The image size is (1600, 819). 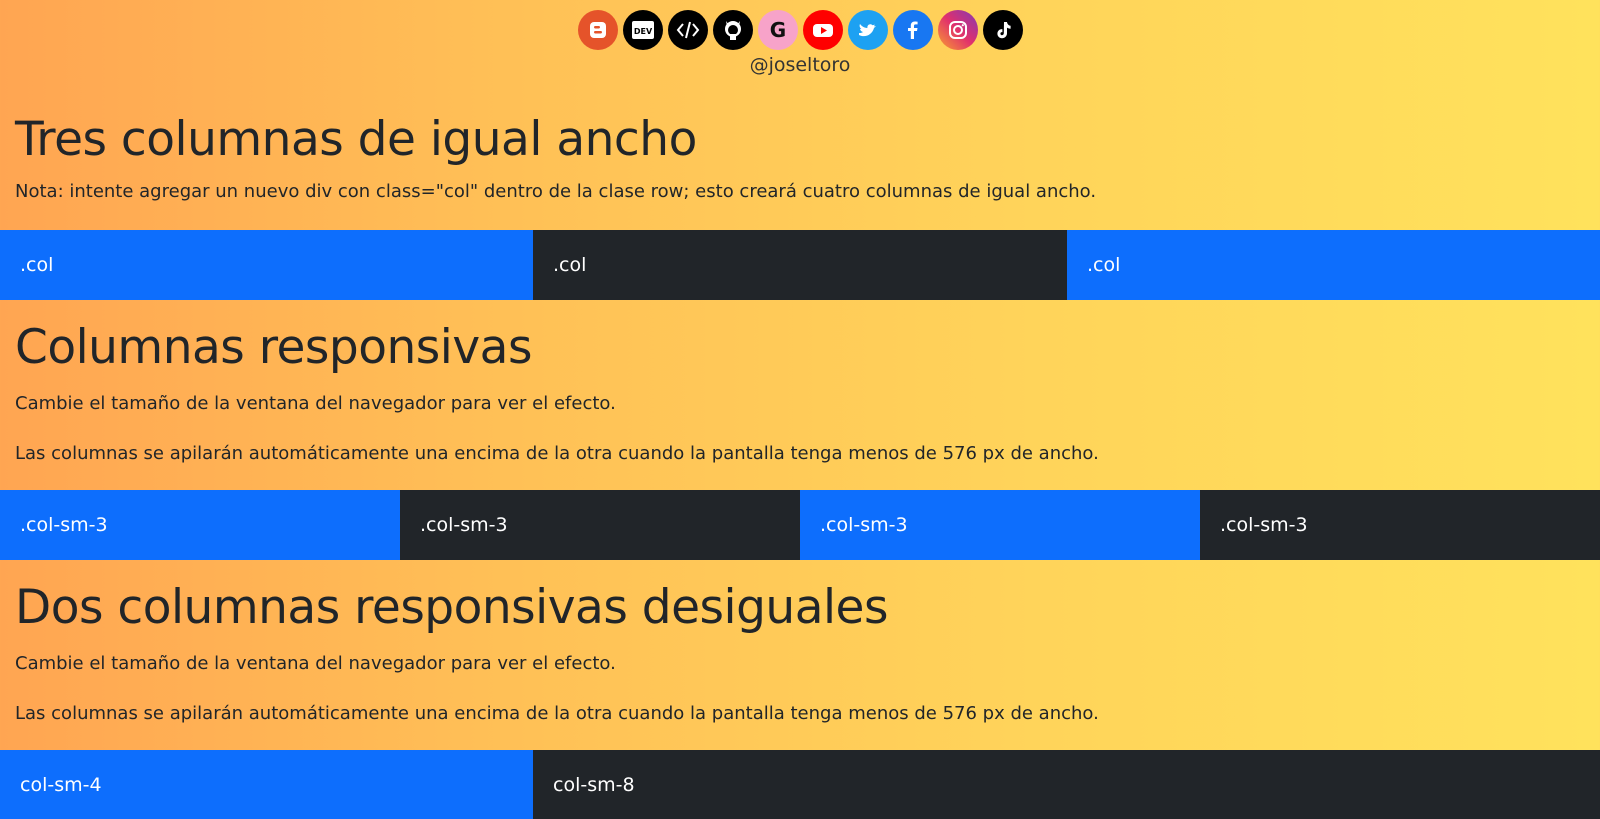 I want to click on section-title-equal-columns: Tres columnas de igual ancho, so click(x=356, y=139).